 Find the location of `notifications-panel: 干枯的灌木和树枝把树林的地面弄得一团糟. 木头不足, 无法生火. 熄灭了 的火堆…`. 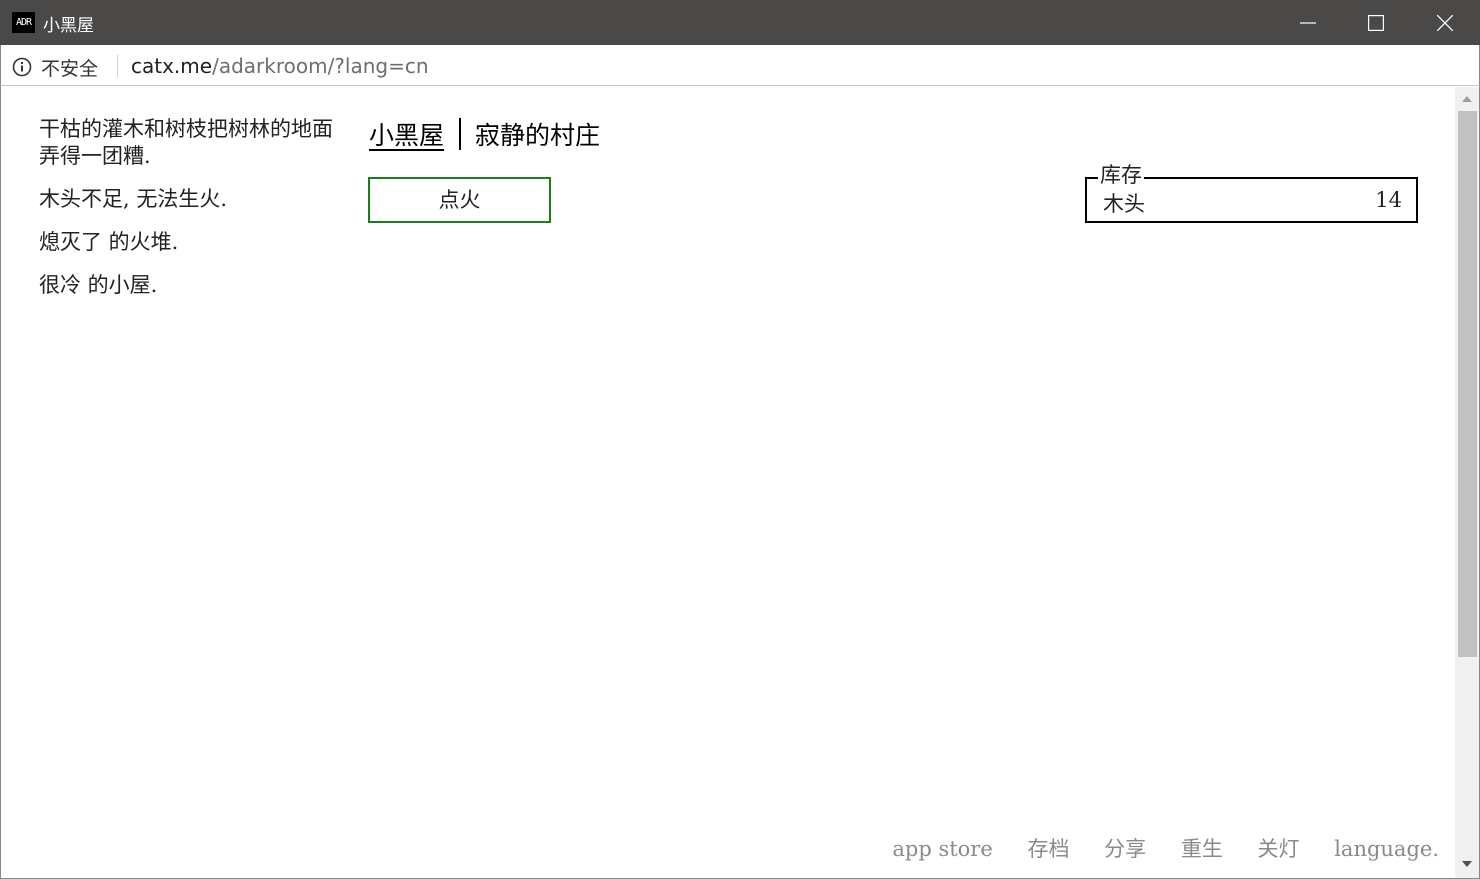

notifications-panel: 干枯的灌木和树枝把树林的地面弄得一团糟. 木头不足, 无法生火. 熄灭了 的火堆… is located at coordinates (189, 215).